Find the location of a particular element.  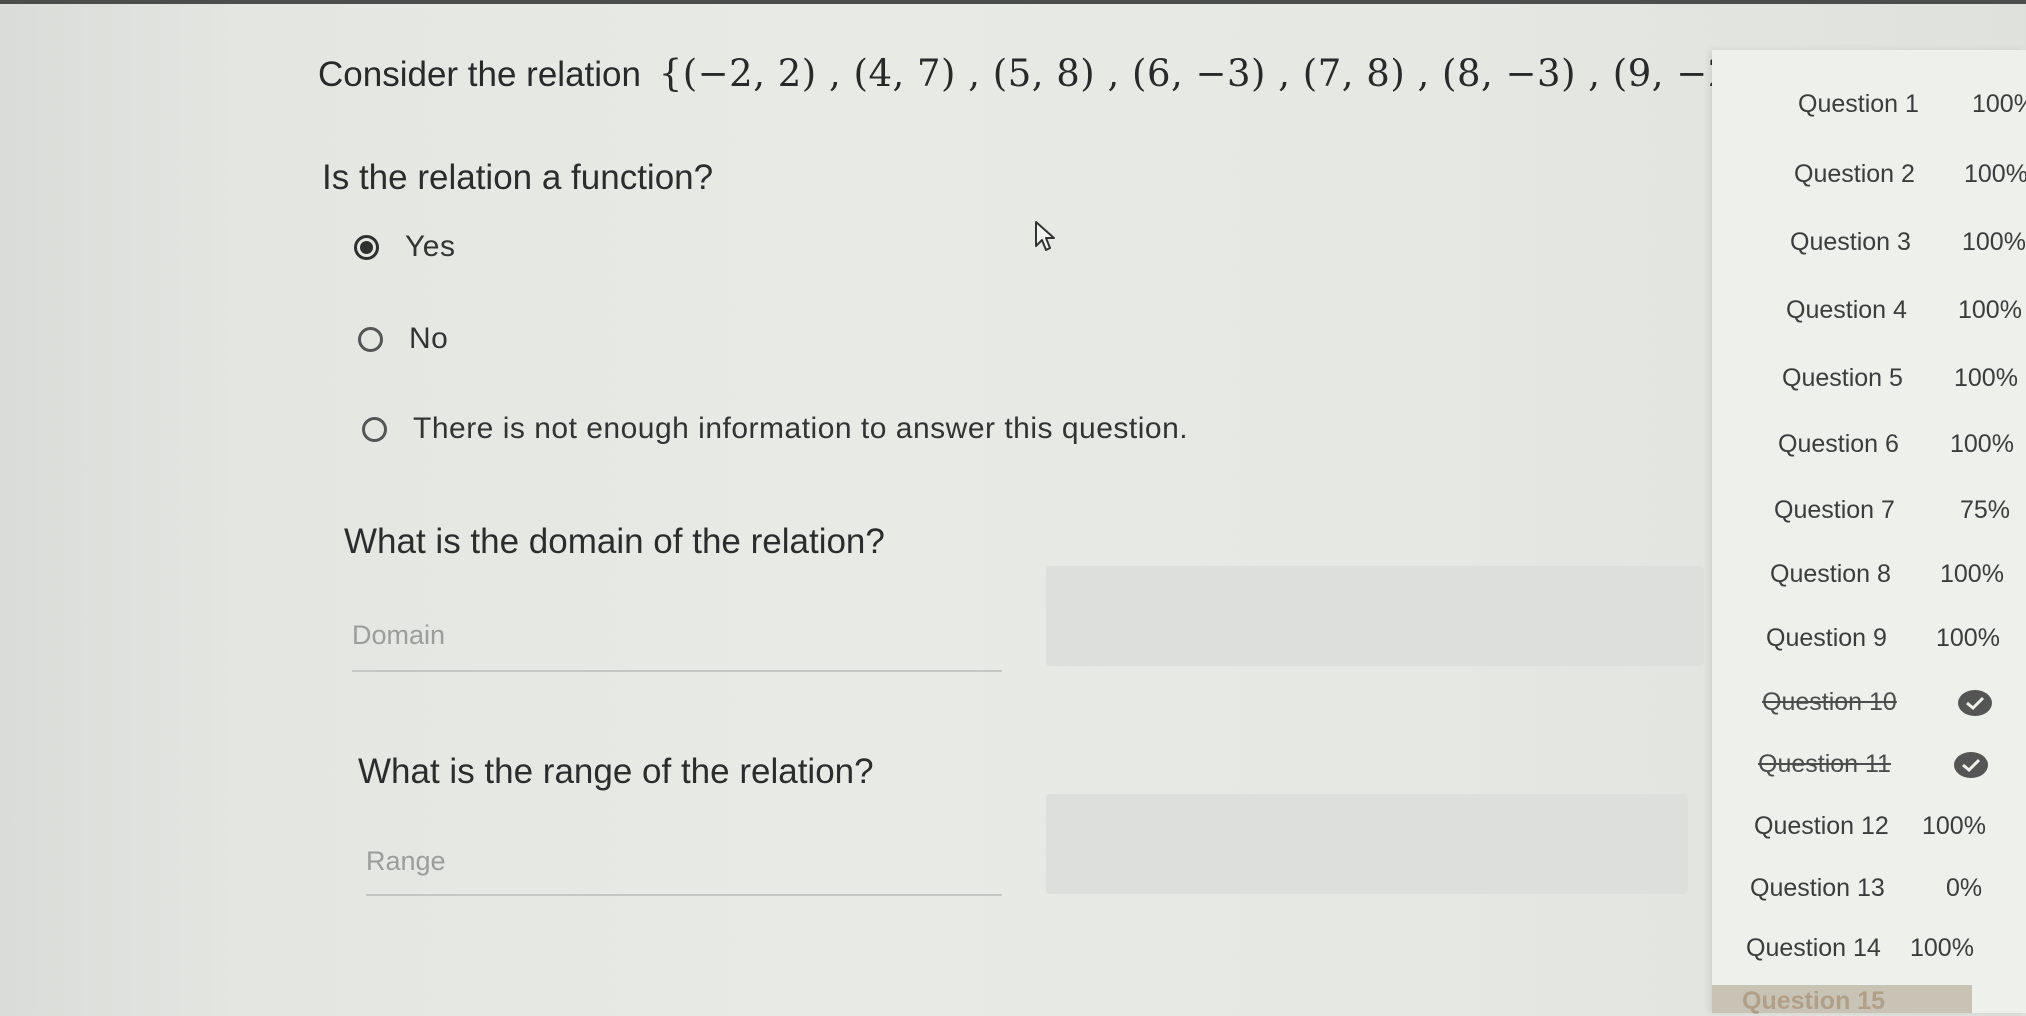

range-question: What is the range of the relation? is located at coordinates (616, 771).